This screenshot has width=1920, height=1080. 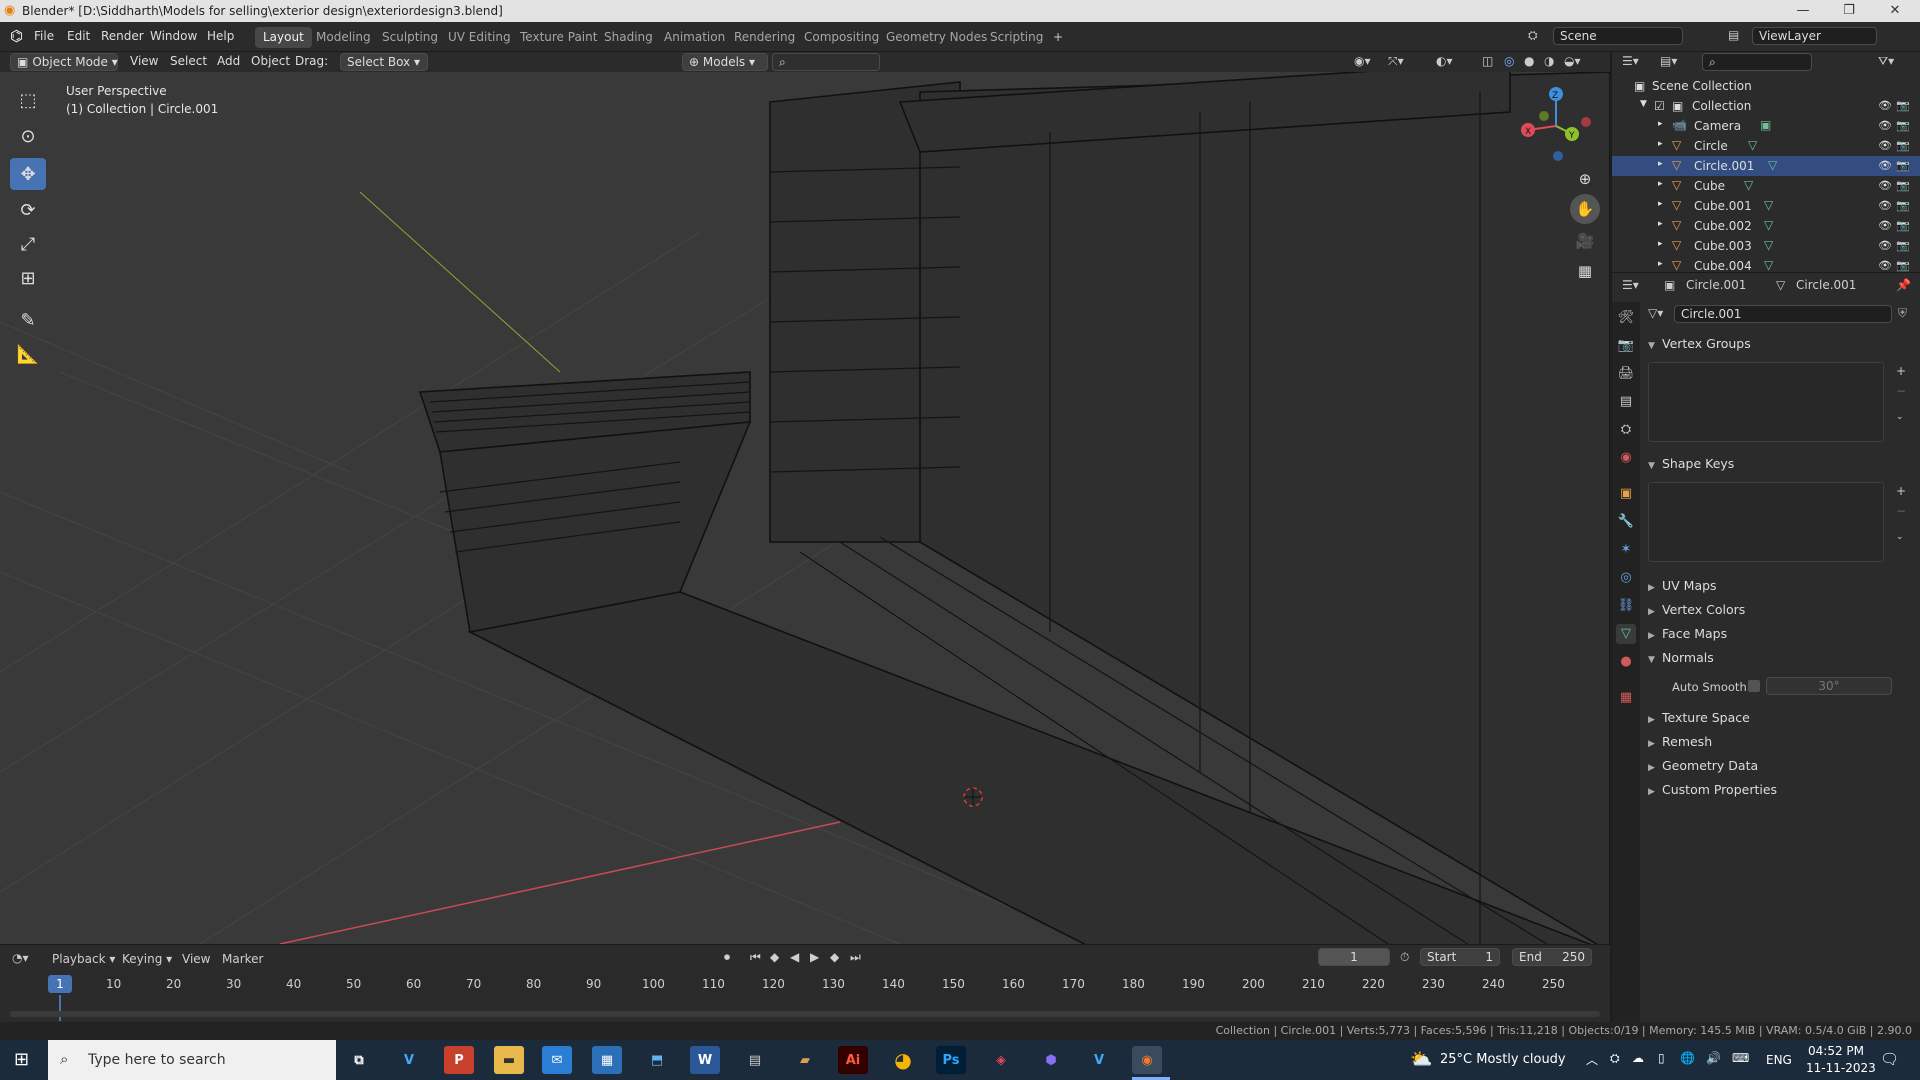 What do you see at coordinates (855, 957) in the screenshot?
I see `jump-end-icon: ⏭` at bounding box center [855, 957].